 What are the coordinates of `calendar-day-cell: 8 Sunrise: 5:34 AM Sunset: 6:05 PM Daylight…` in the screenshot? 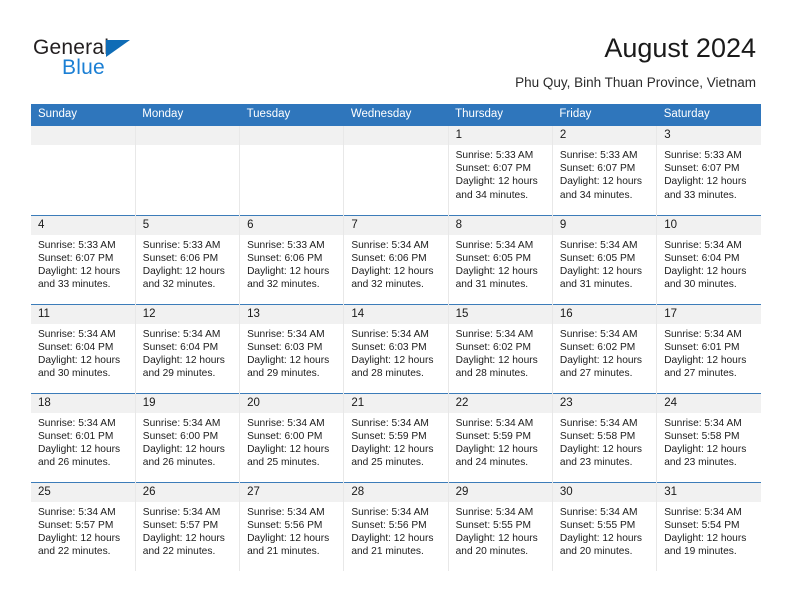 It's located at (500, 259).